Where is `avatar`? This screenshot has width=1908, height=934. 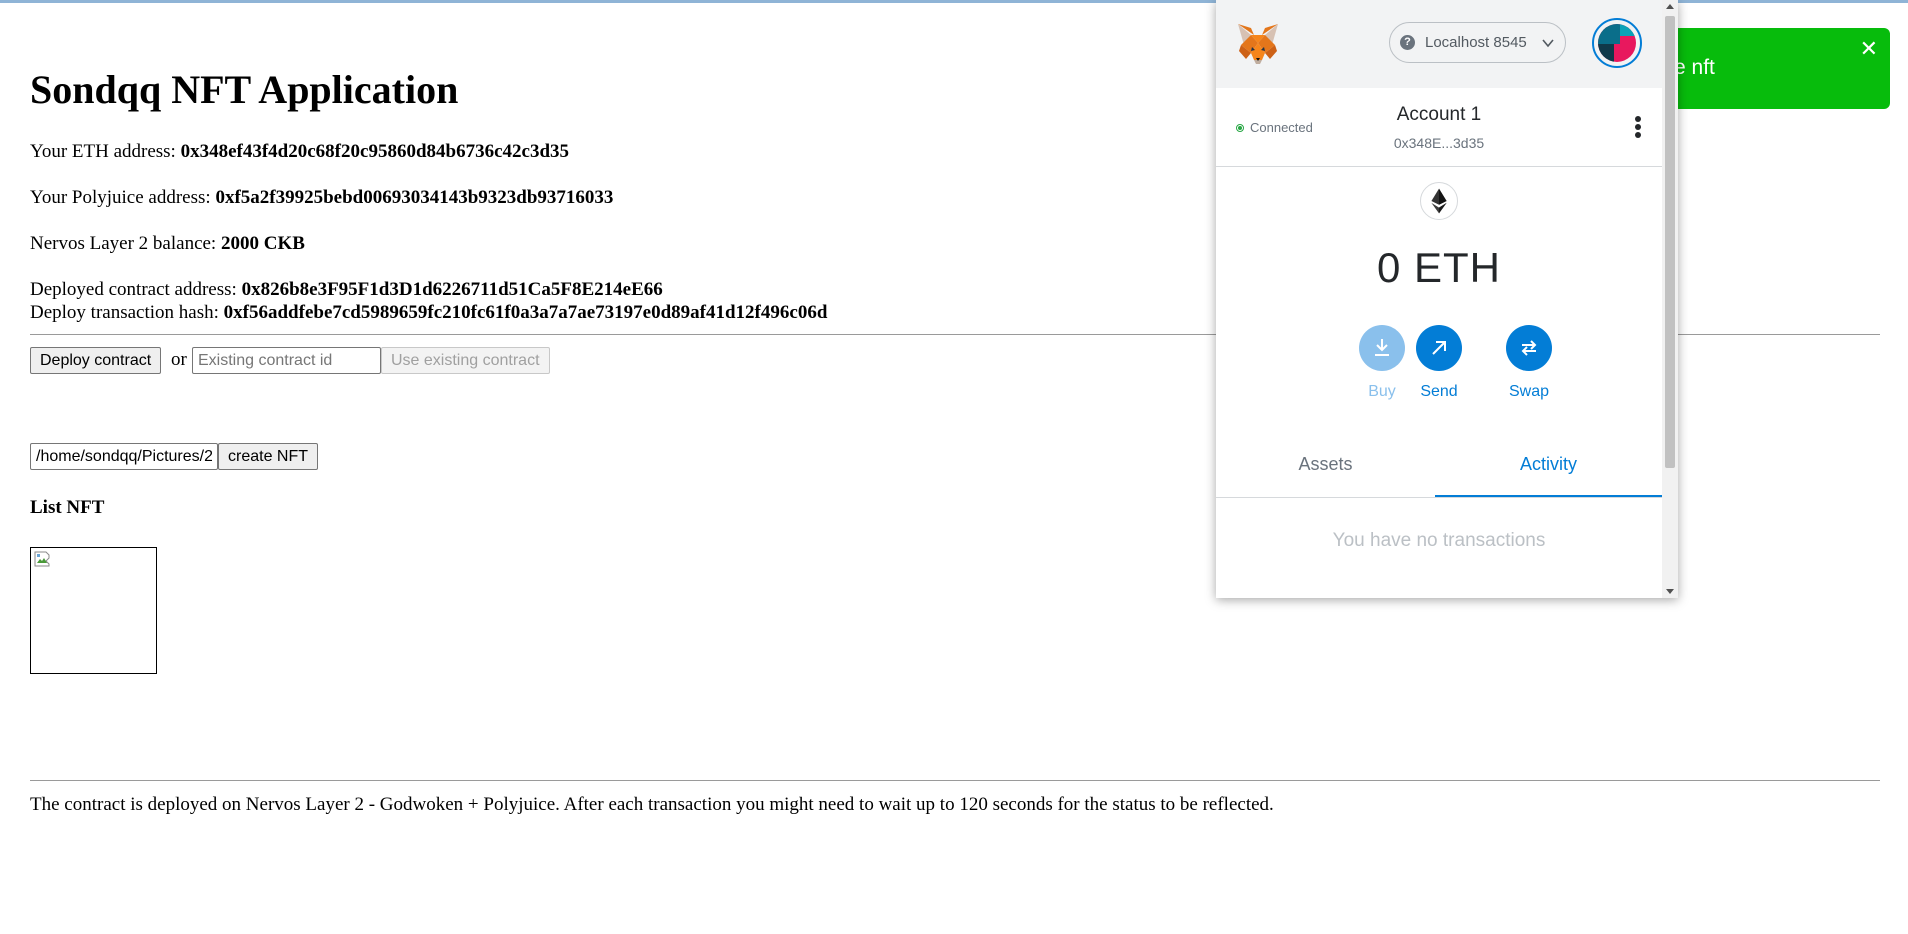
avatar is located at coordinates (1617, 43).